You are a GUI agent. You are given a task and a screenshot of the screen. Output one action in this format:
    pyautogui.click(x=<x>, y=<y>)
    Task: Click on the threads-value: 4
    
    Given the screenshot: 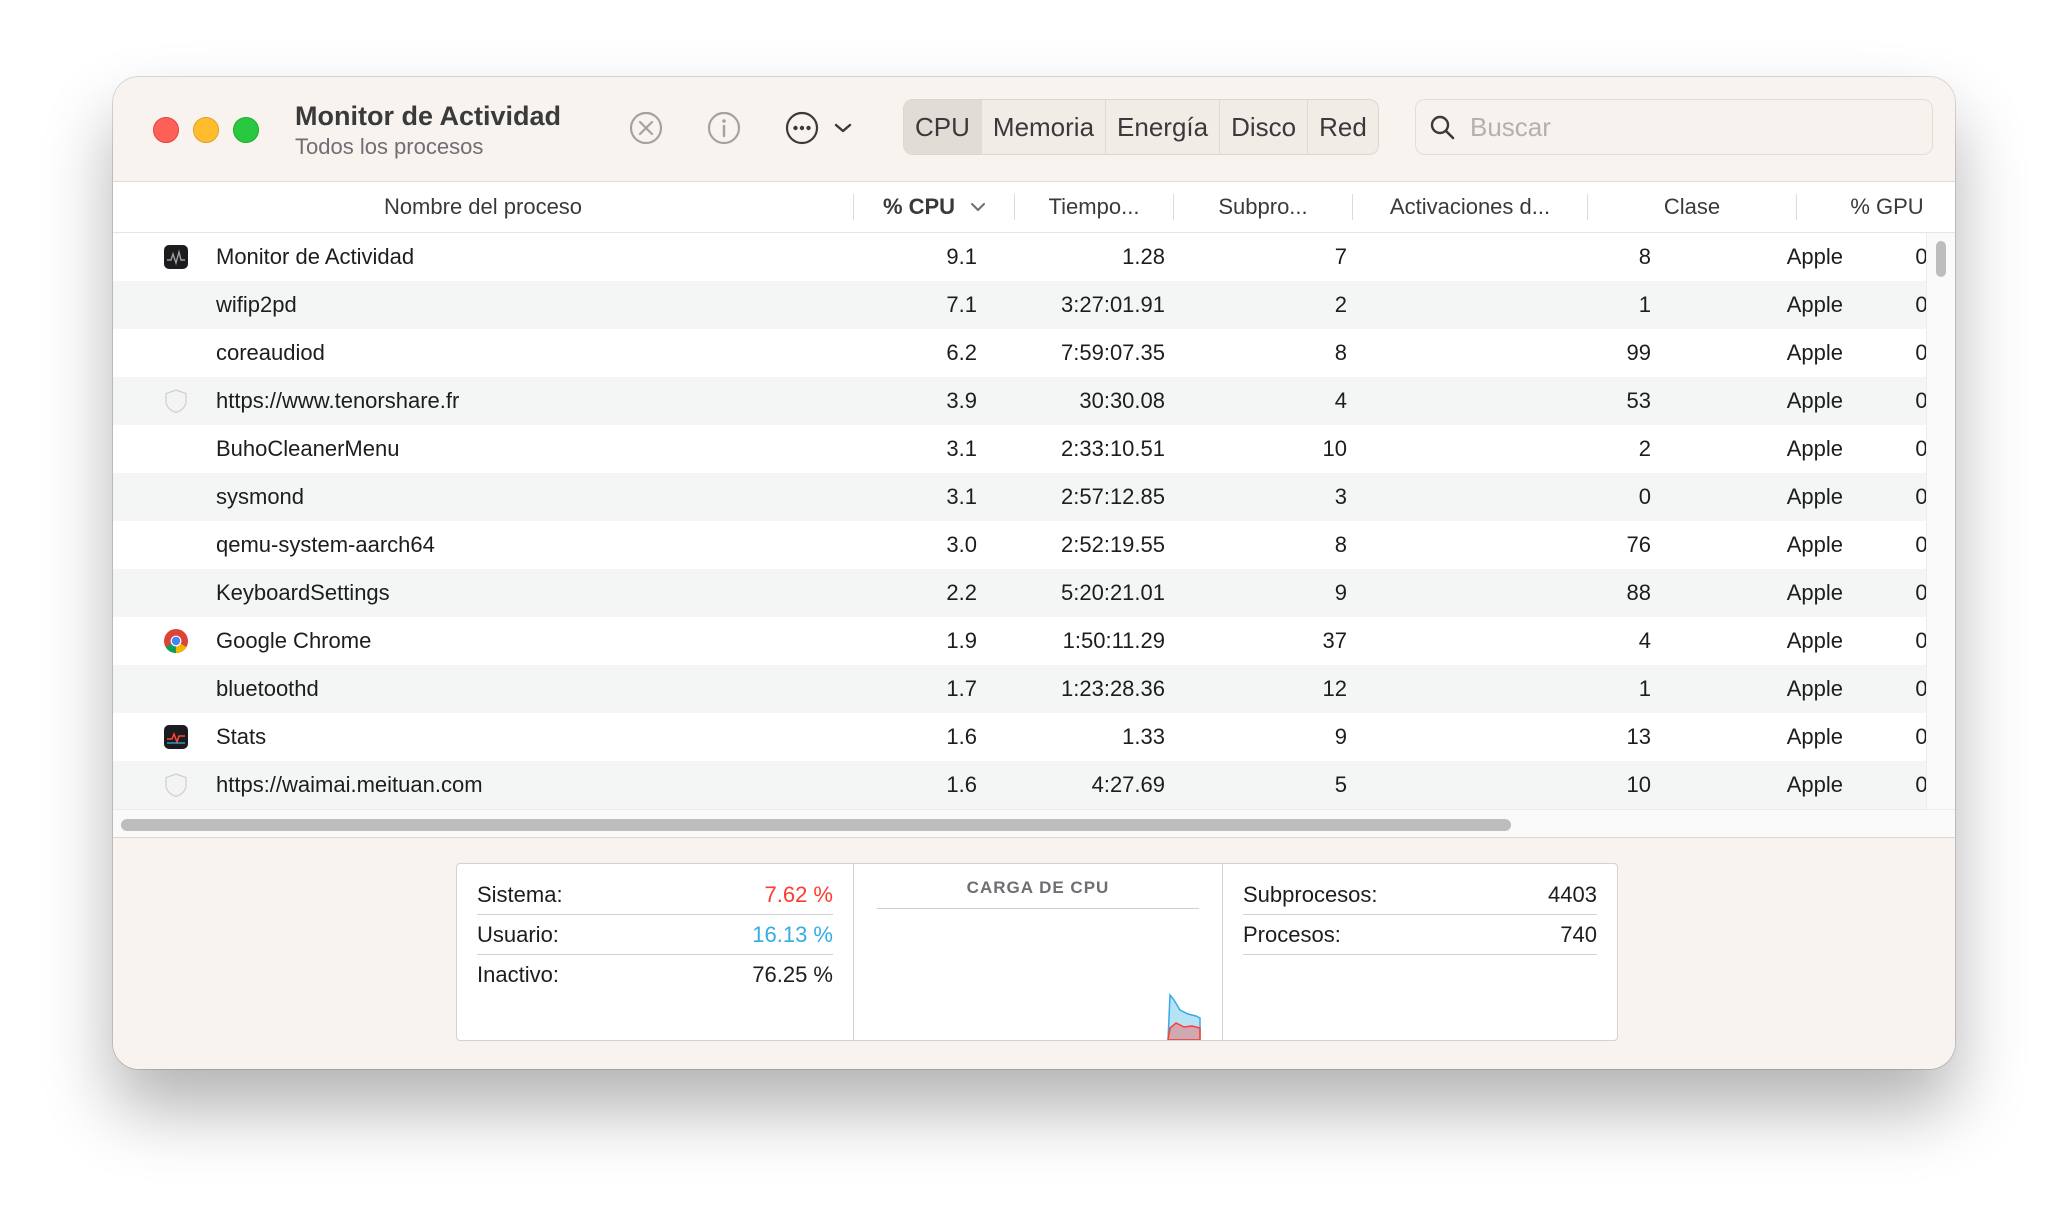 What is the action you would take?
    pyautogui.click(x=1340, y=400)
    